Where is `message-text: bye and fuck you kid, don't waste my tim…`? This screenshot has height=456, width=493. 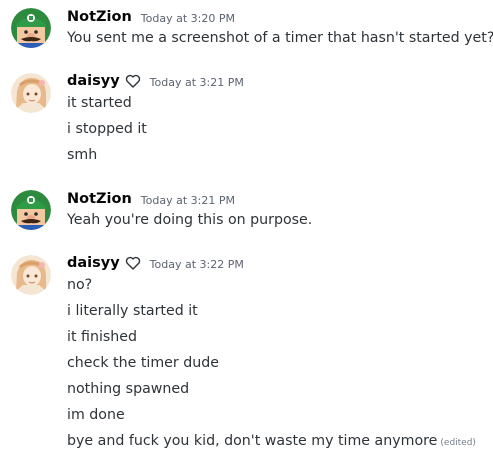
message-text: bye and fuck you kid, don't waste my tim… is located at coordinates (252, 441).